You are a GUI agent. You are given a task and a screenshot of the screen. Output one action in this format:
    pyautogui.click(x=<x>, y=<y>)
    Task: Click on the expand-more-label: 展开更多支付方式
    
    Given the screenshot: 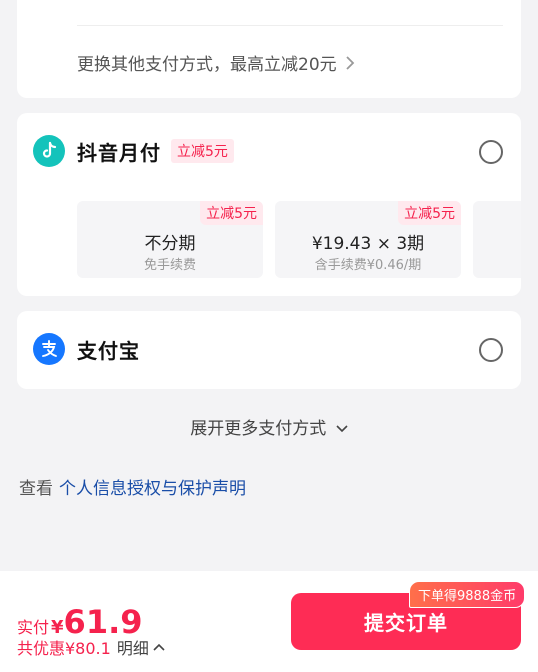 What is the action you would take?
    pyautogui.click(x=258, y=429)
    